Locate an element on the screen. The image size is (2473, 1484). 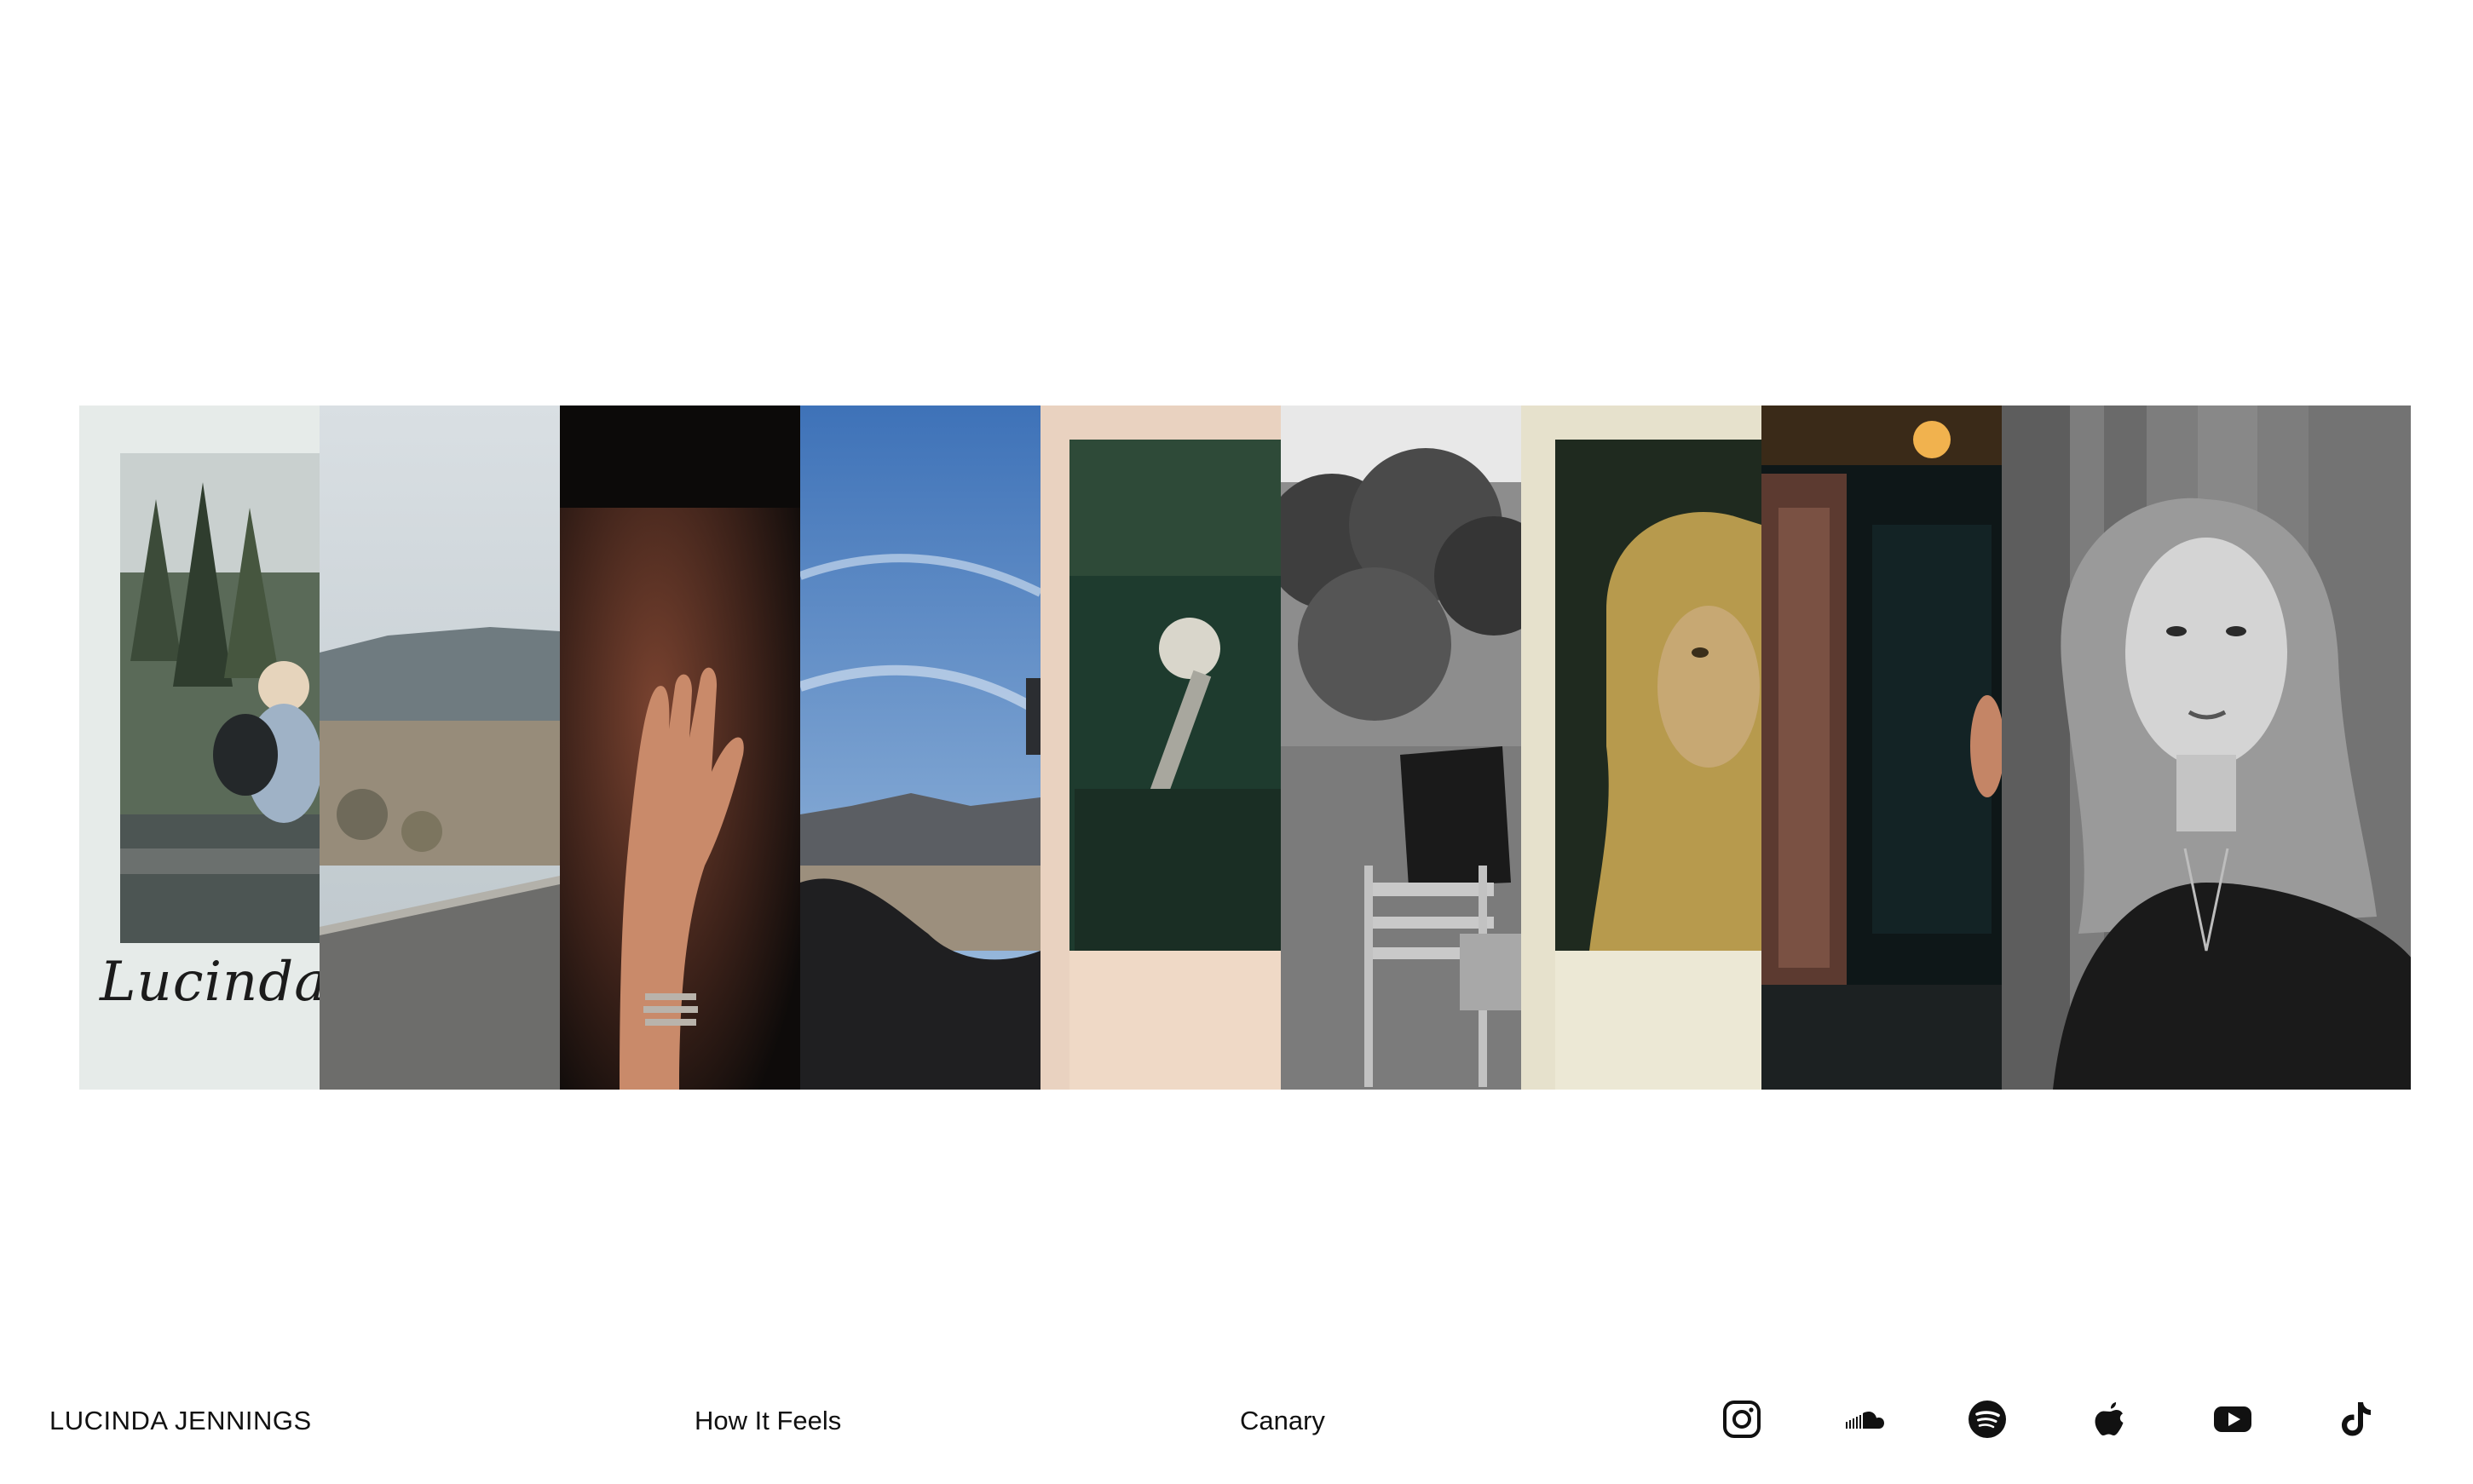
brand-name-link: LUCINDA JENNINGS is located at coordinates (180, 1420).